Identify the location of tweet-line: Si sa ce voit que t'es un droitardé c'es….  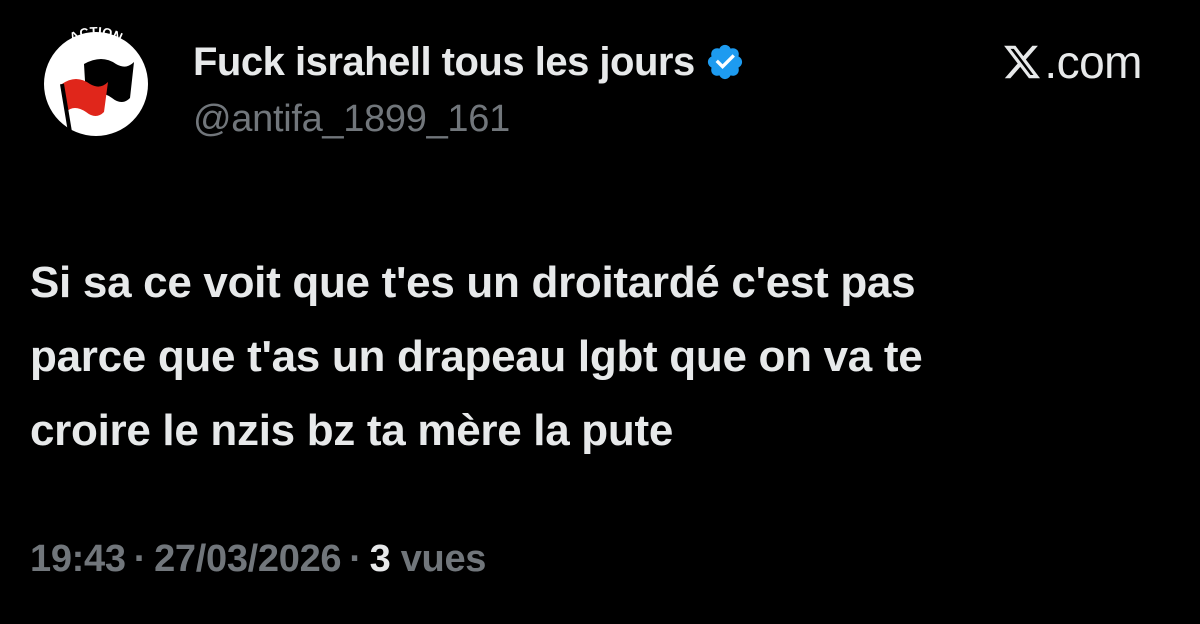
(473, 282).